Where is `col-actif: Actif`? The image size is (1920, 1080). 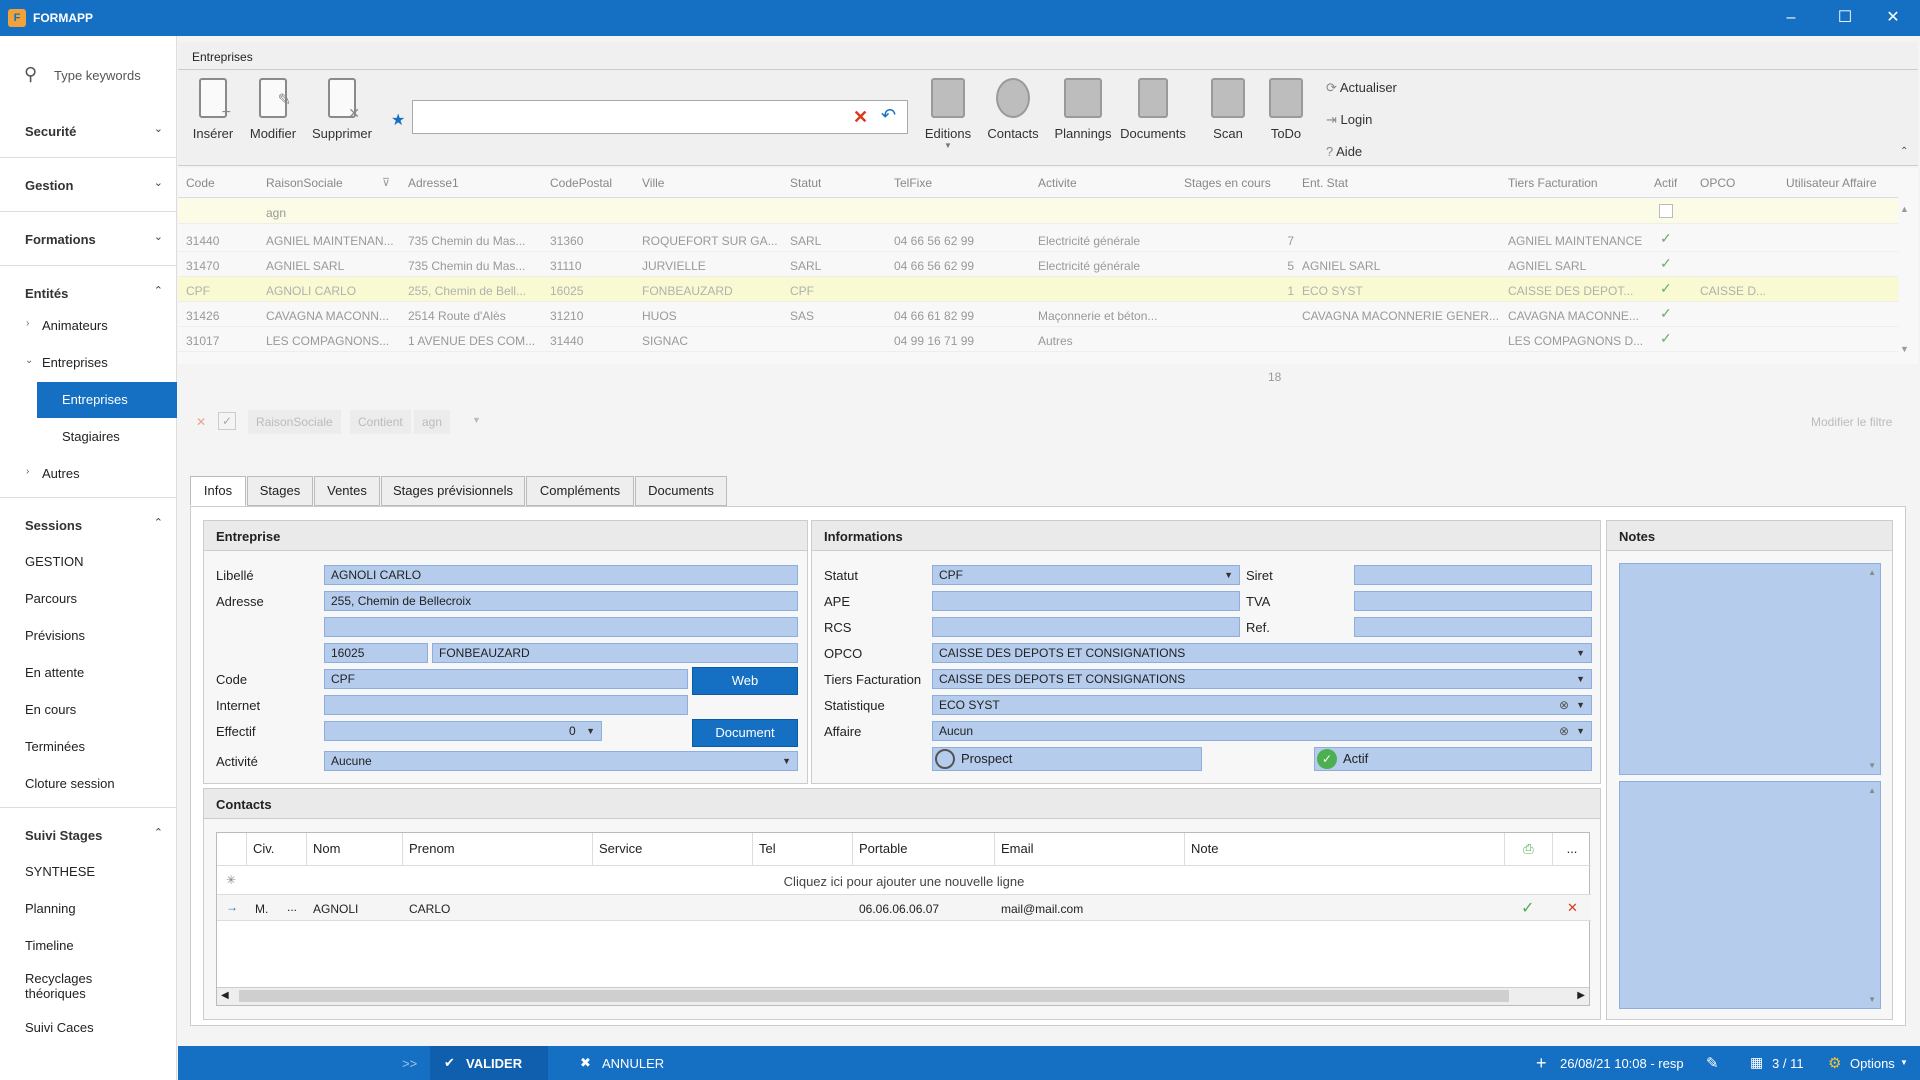
col-actif: Actif is located at coordinates (1665, 186).